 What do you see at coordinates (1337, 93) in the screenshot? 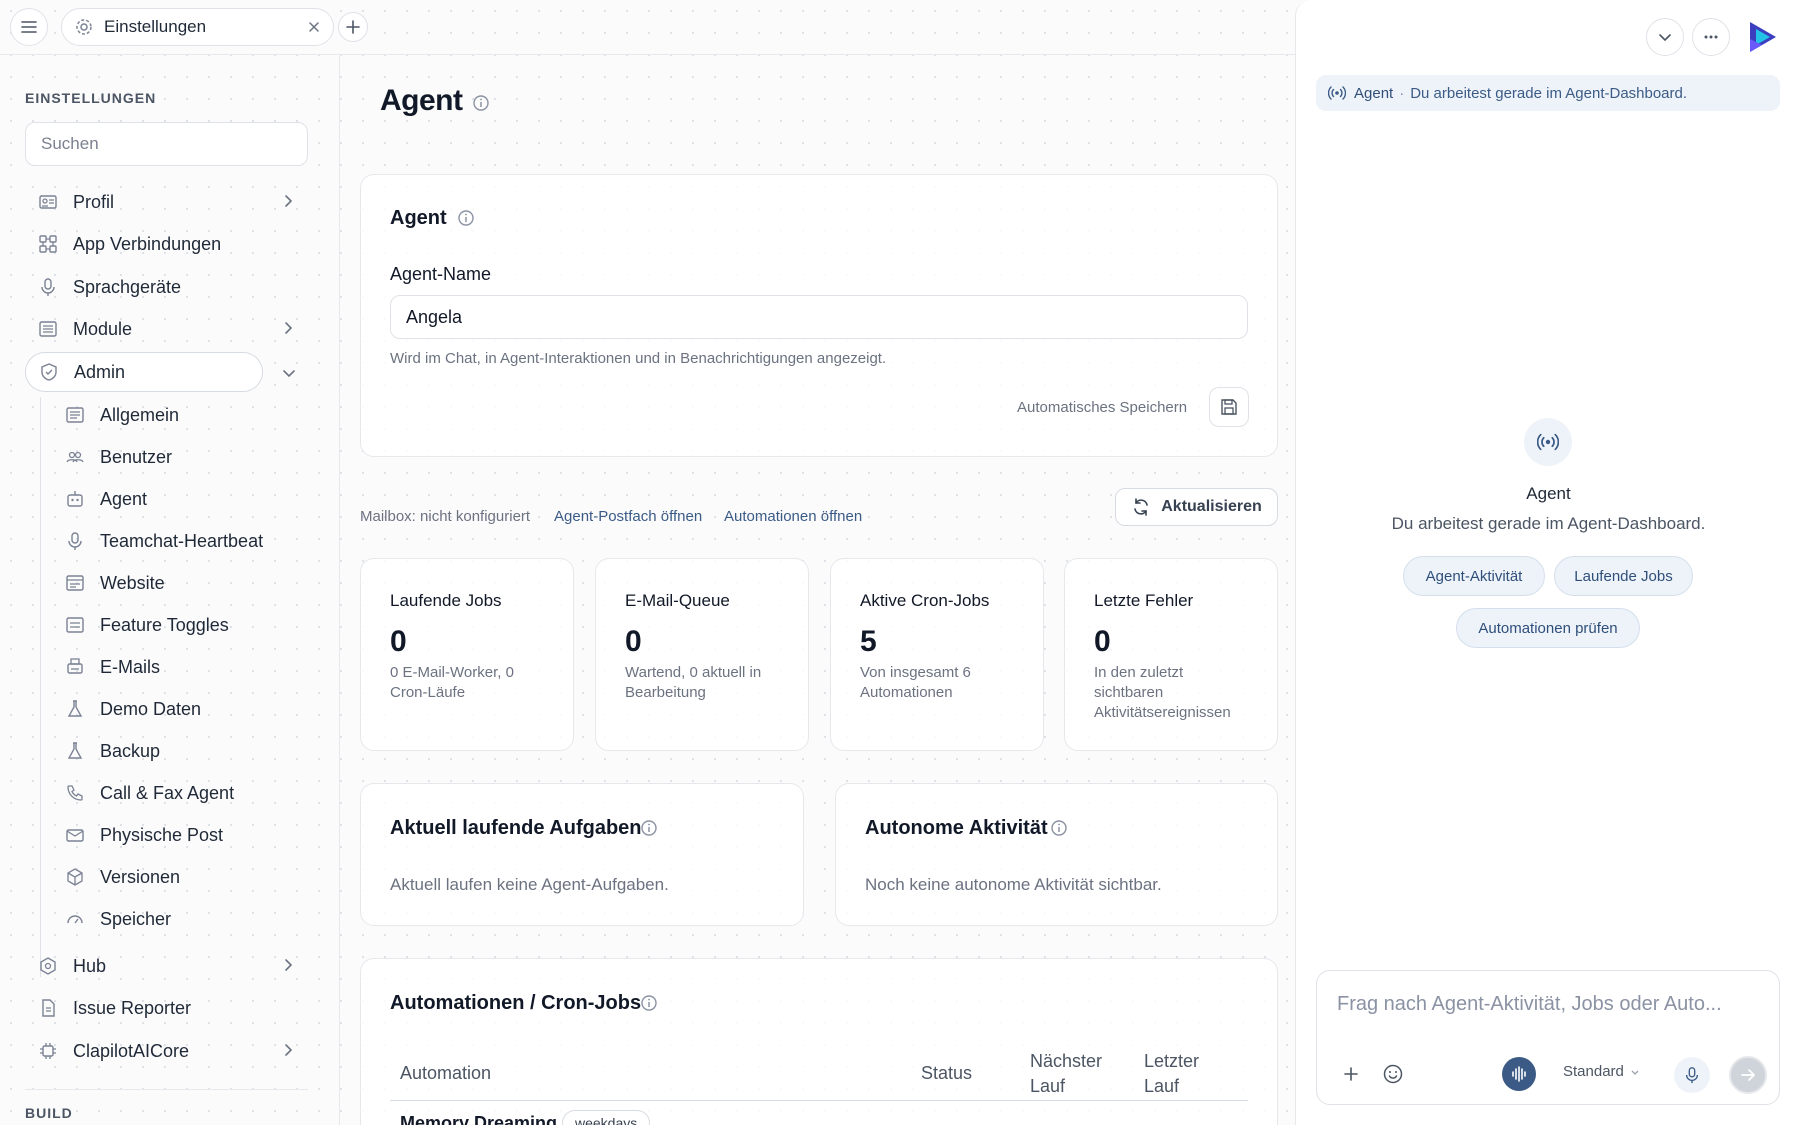
I see `broadcast-icon` at bounding box center [1337, 93].